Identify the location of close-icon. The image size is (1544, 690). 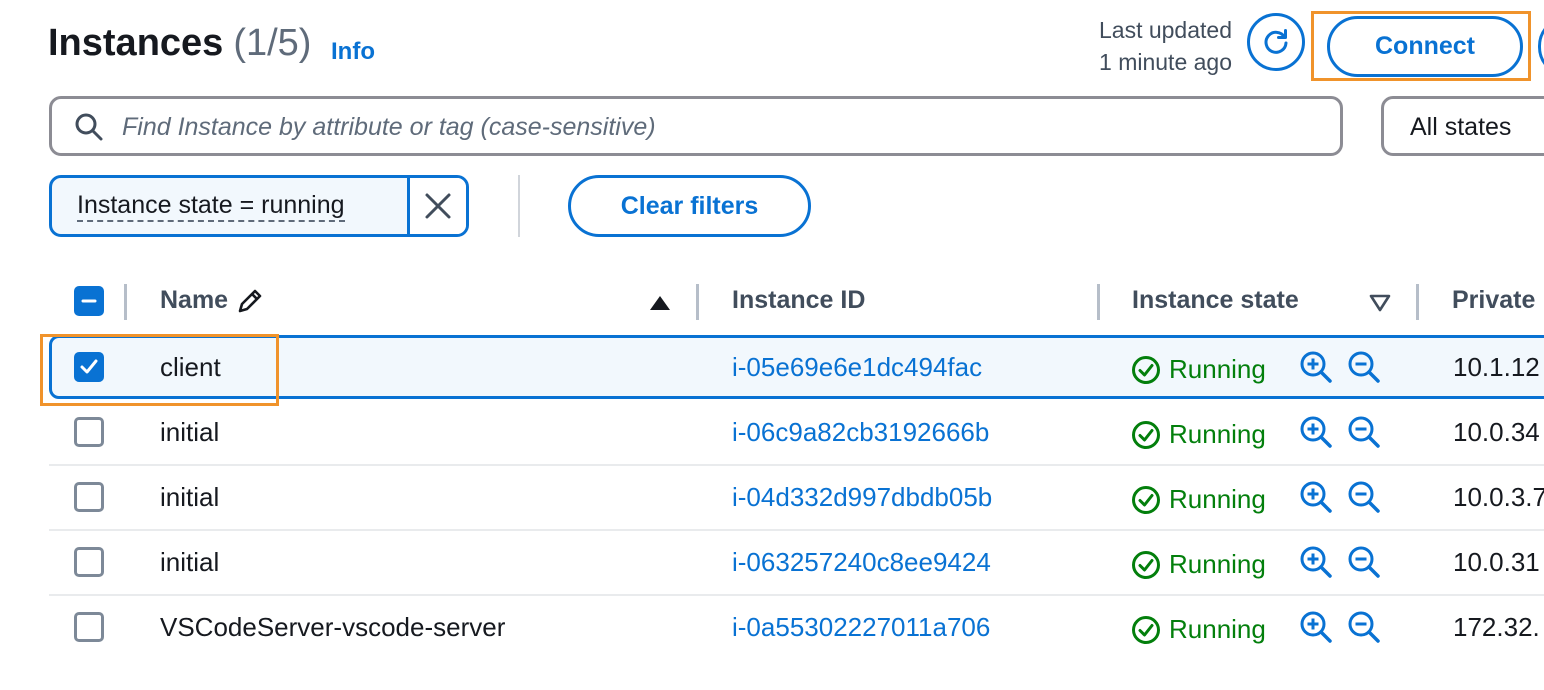
(438, 206).